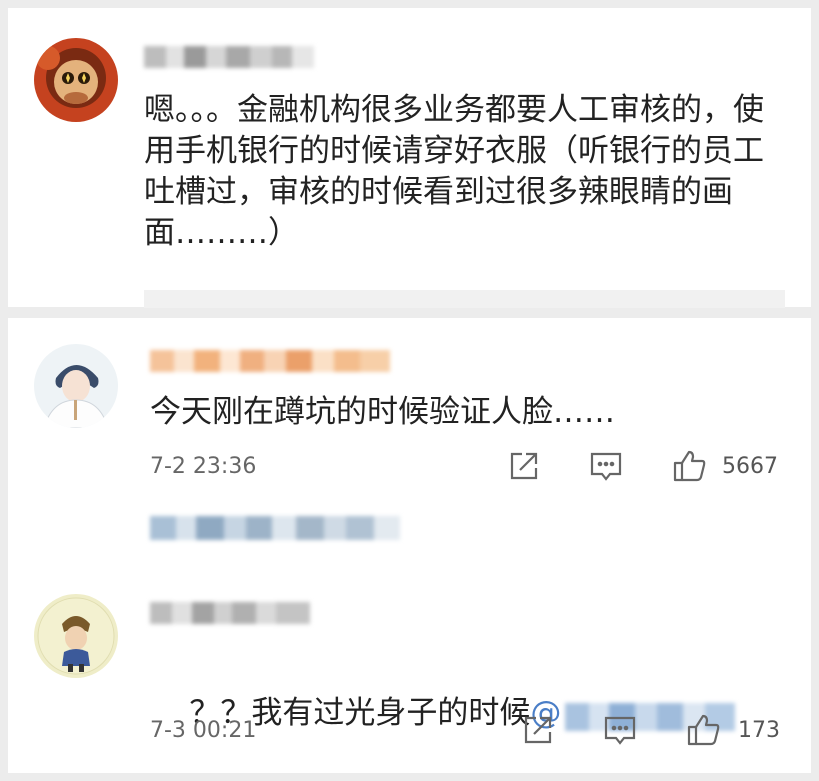 This screenshot has width=819, height=781. Describe the element at coordinates (464, 299) in the screenshot. I see `reply-area` at that location.